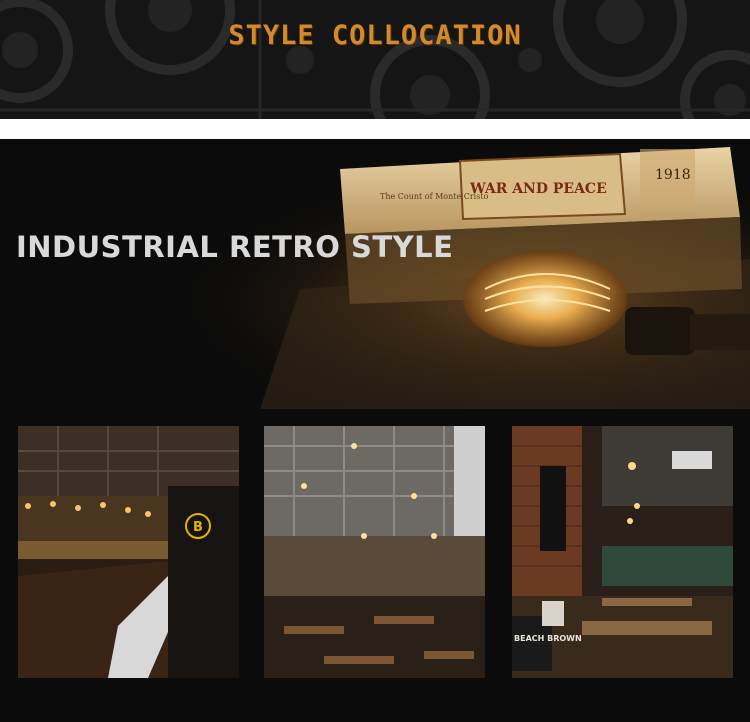 This screenshot has height=722, width=750. Describe the element at coordinates (673, 175) in the screenshot. I see `book-spine-year: 1918` at that location.